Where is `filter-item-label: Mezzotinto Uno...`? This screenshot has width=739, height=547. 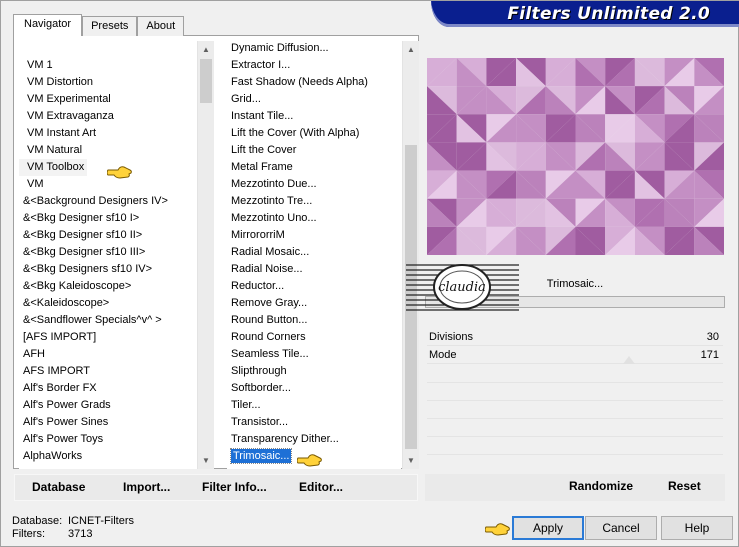
filter-item-label: Mezzotinto Uno... is located at coordinates (274, 218).